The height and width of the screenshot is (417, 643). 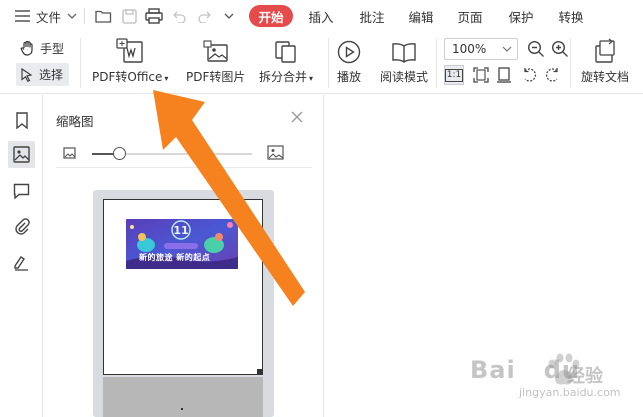 I want to click on watermark-url: jingyan.baidu.com, so click(x=570, y=392).